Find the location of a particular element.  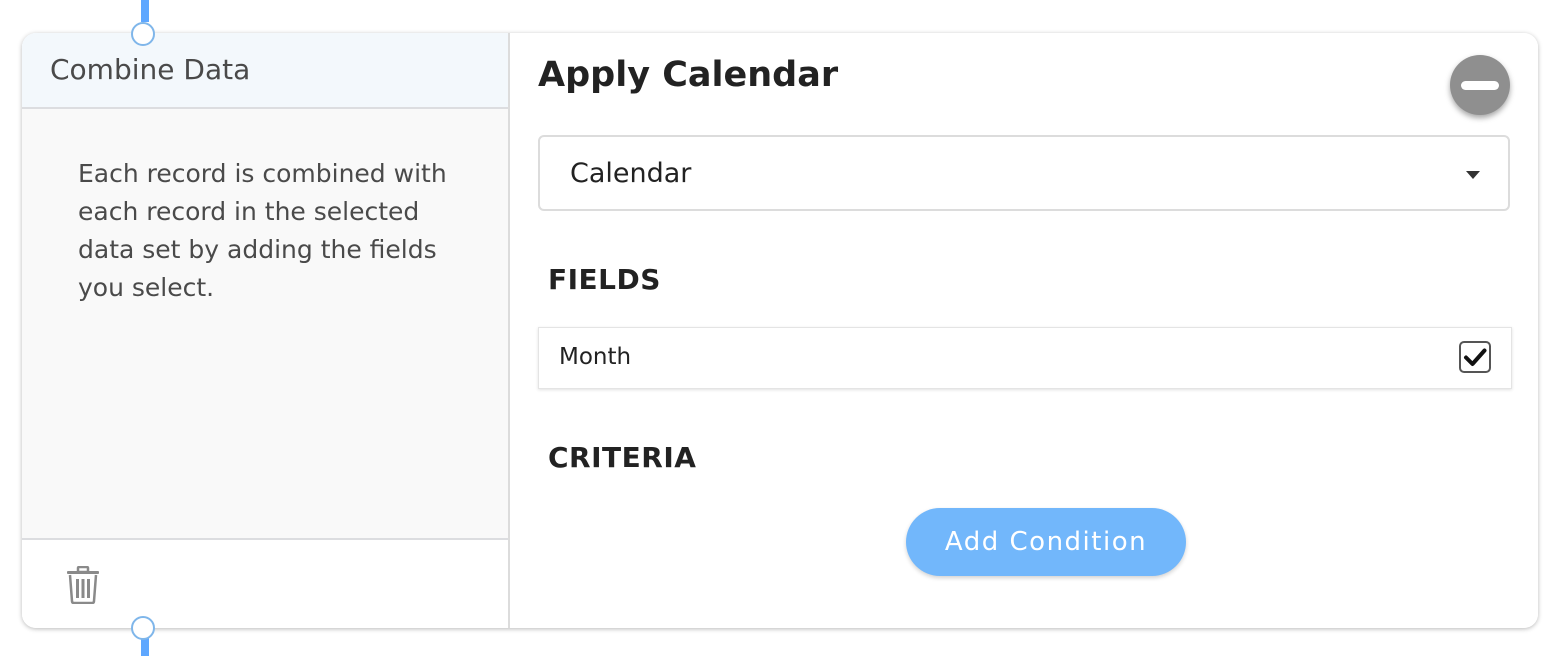

checkmark-icon is located at coordinates (1475, 357).